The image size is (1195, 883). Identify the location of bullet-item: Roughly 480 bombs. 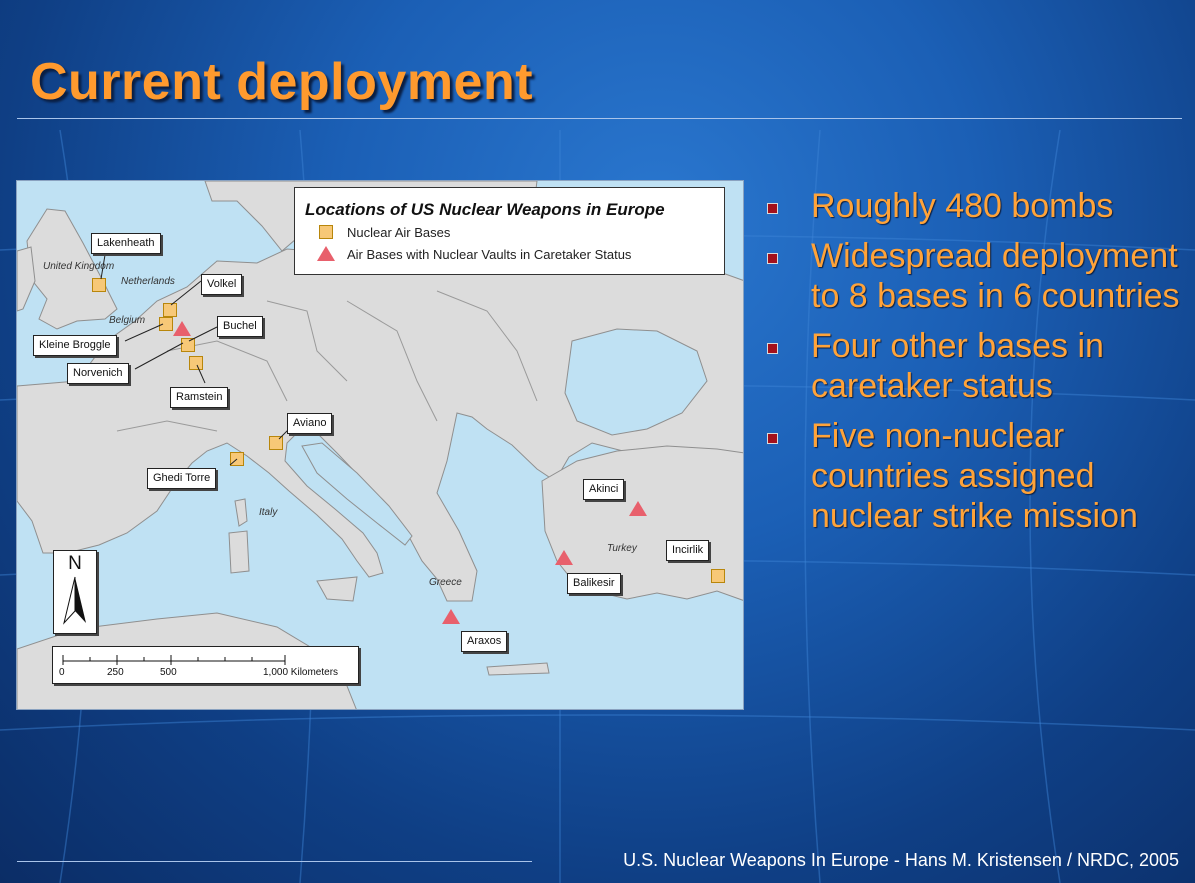
(977, 206).